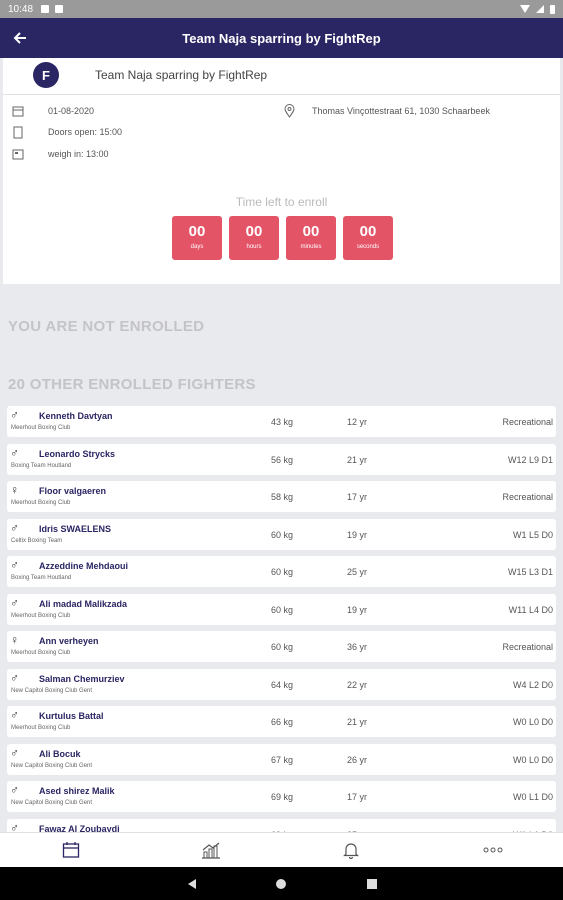 Image resolution: width=563 pixels, height=900 pixels. I want to click on fighter-name: Salman Chemurziev, so click(82, 678).